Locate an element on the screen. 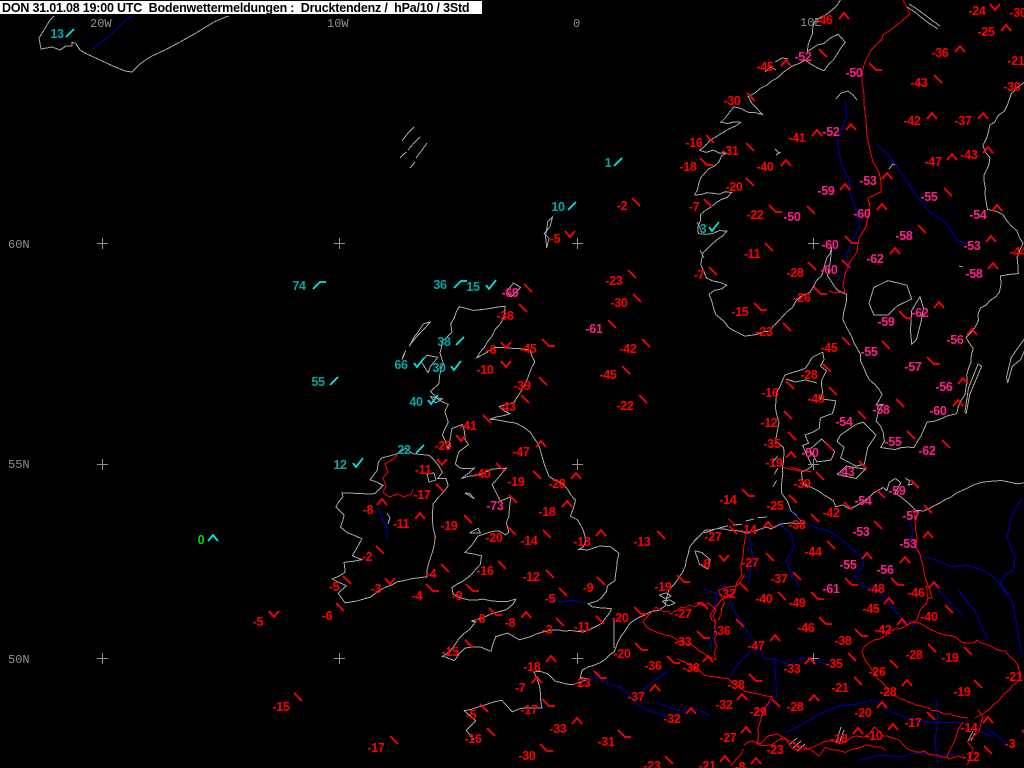  svg-text: -14 is located at coordinates (969, 728).